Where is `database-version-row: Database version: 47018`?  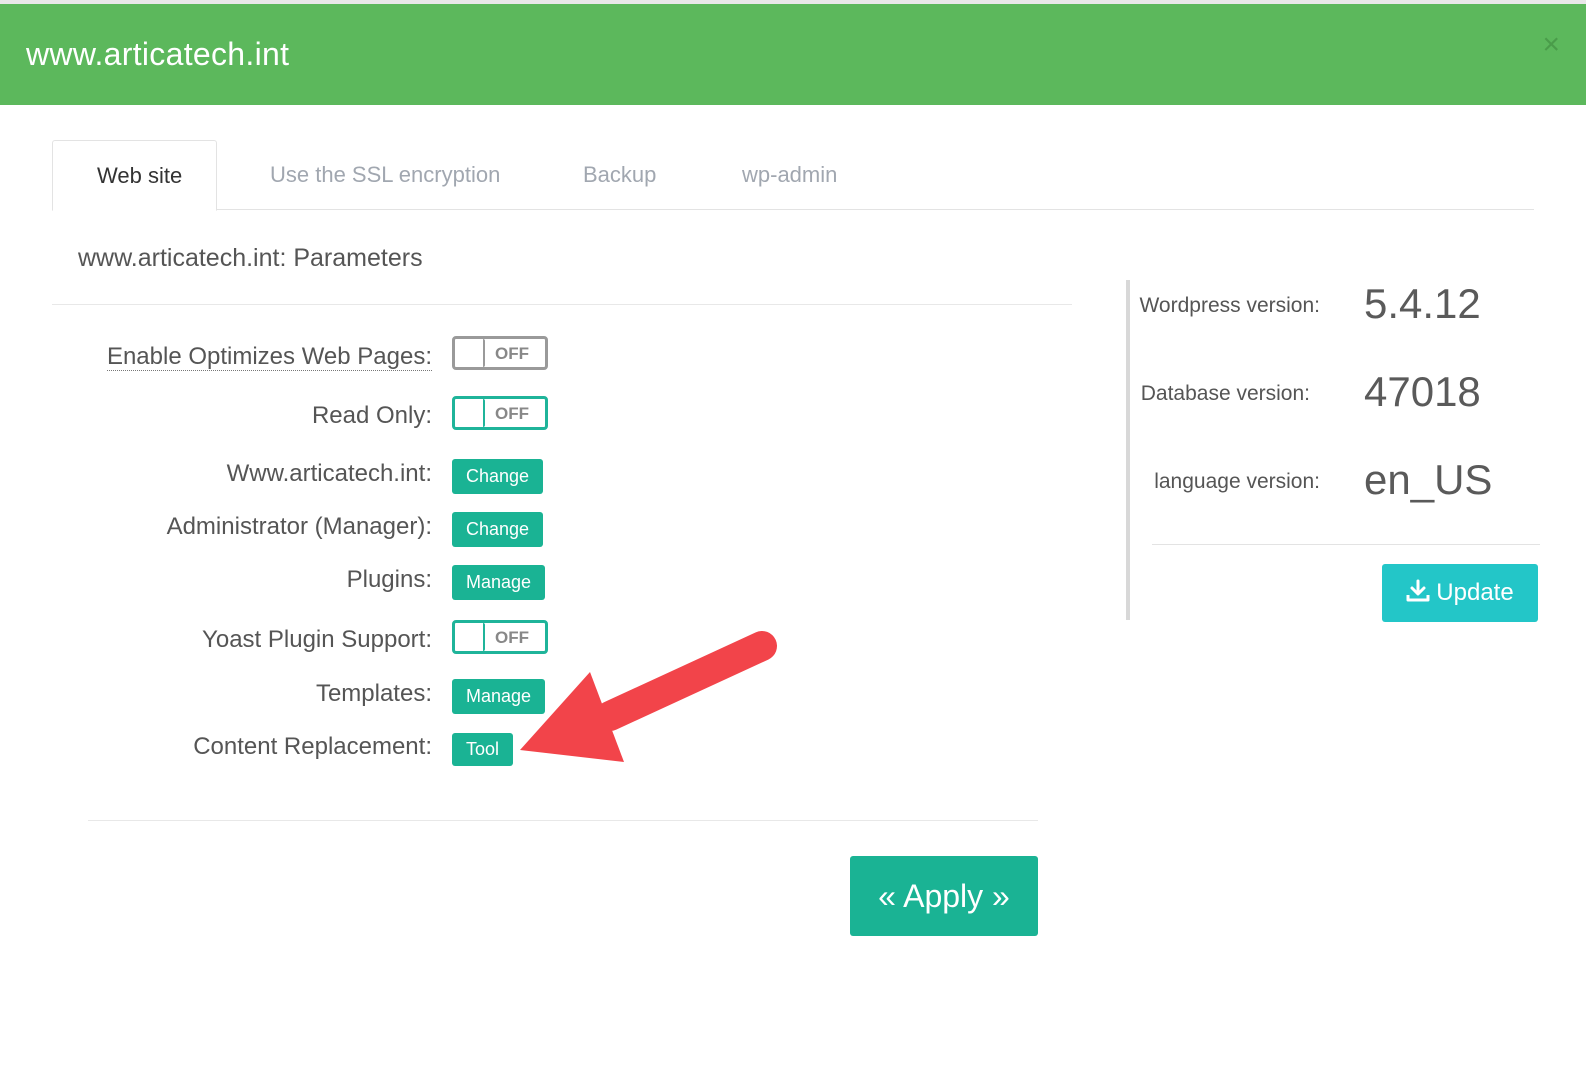
database-version-row: Database version: 47018 is located at coordinates (1335, 398).